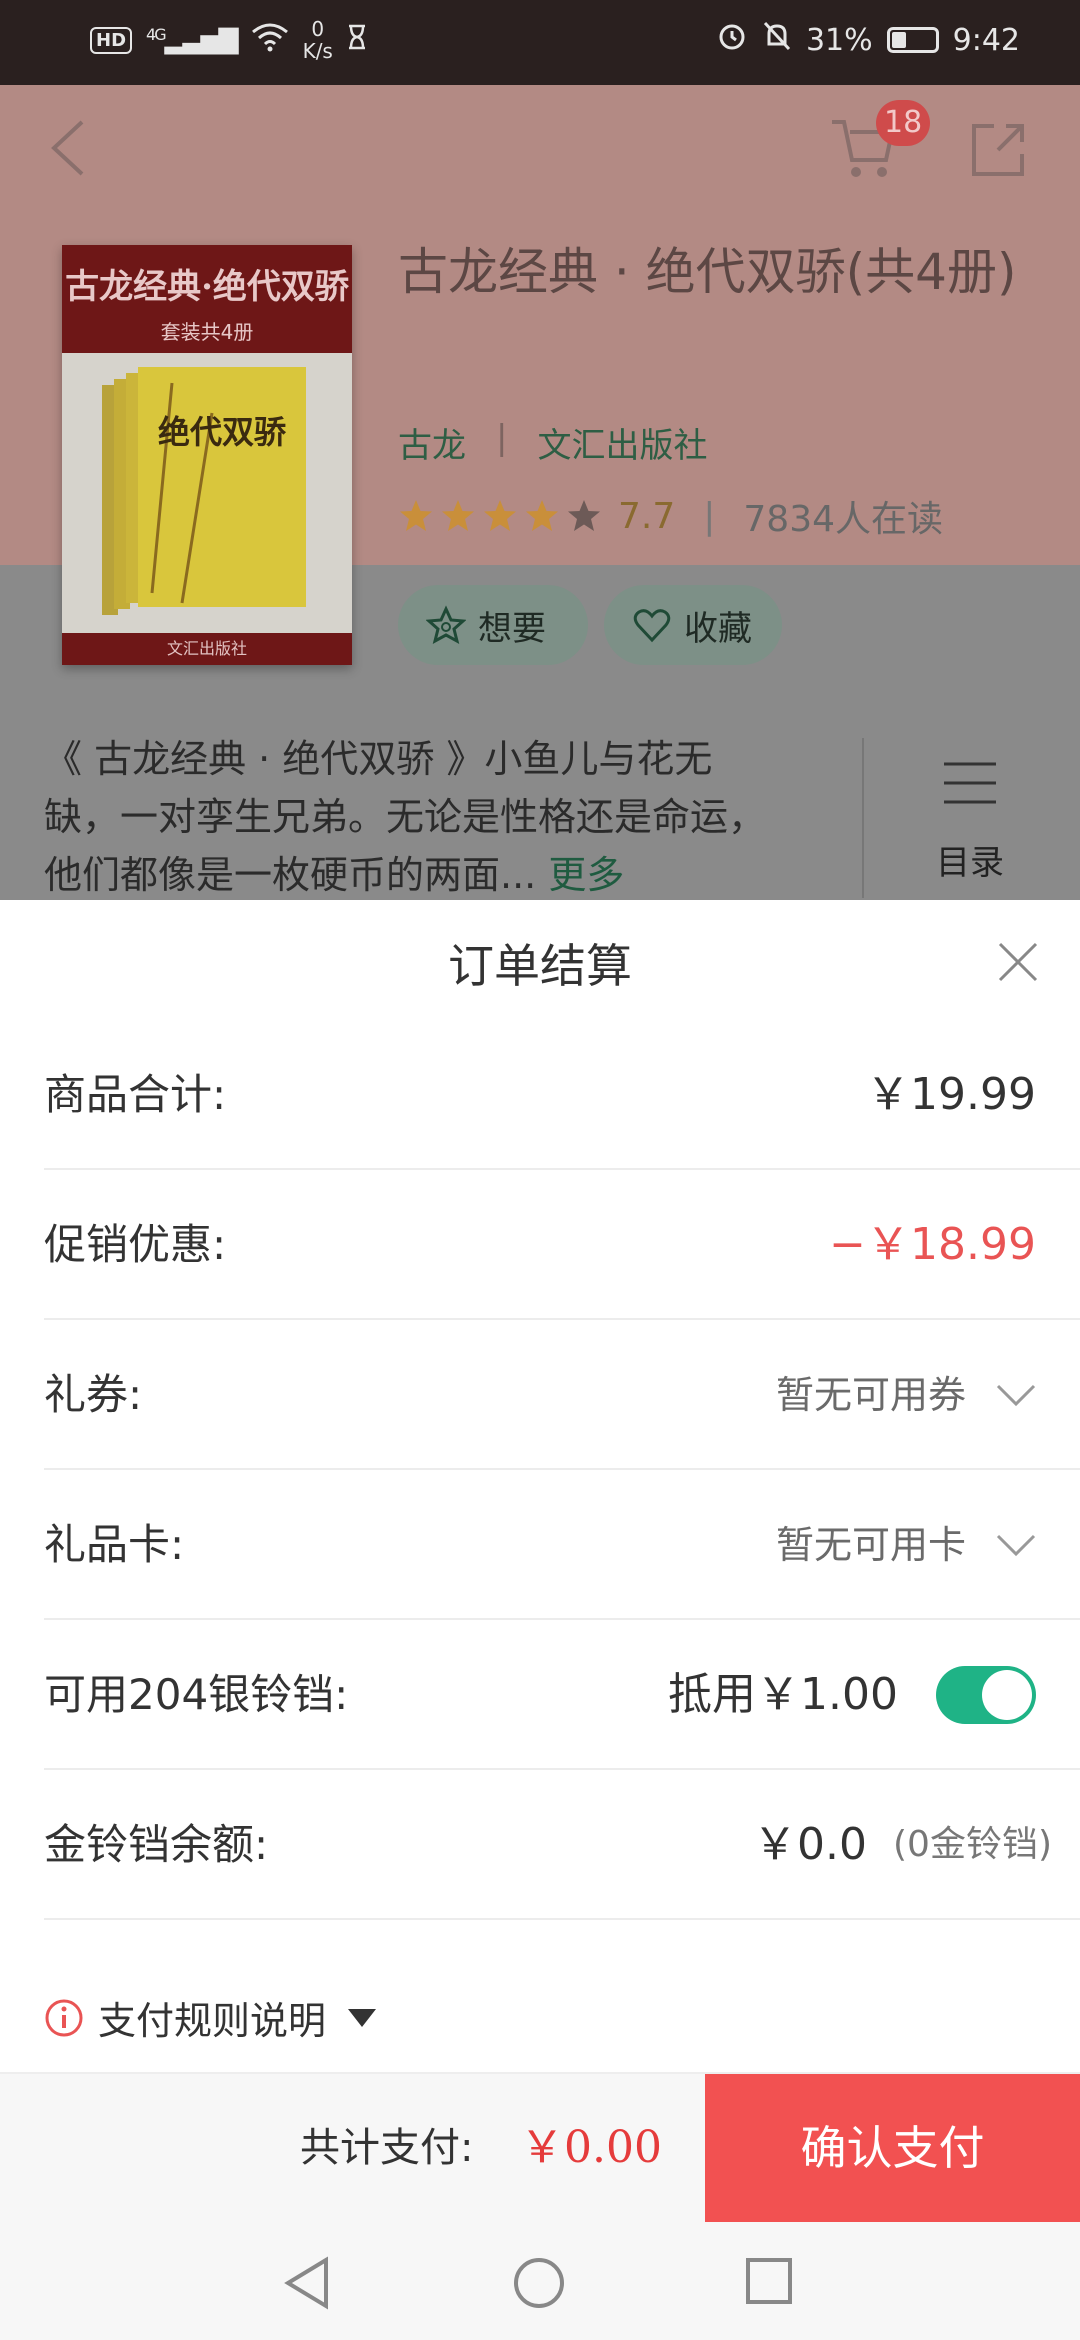  Describe the element at coordinates (732, 40) in the screenshot. I see `alarm-icon` at that location.